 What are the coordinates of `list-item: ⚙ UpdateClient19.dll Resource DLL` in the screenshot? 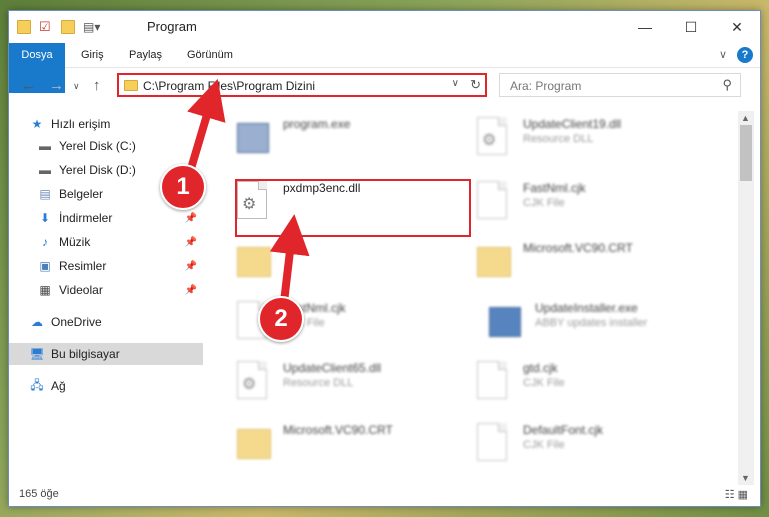 It's located at (574, 138).